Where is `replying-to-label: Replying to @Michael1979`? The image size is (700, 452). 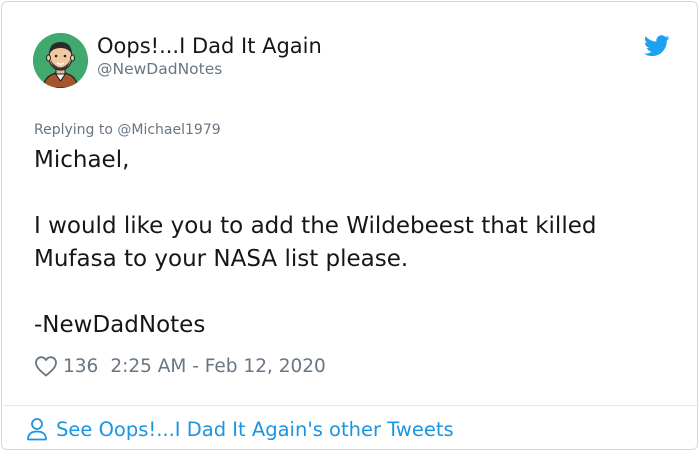
replying-to-label: Replying to @Michael1979 is located at coordinates (127, 130).